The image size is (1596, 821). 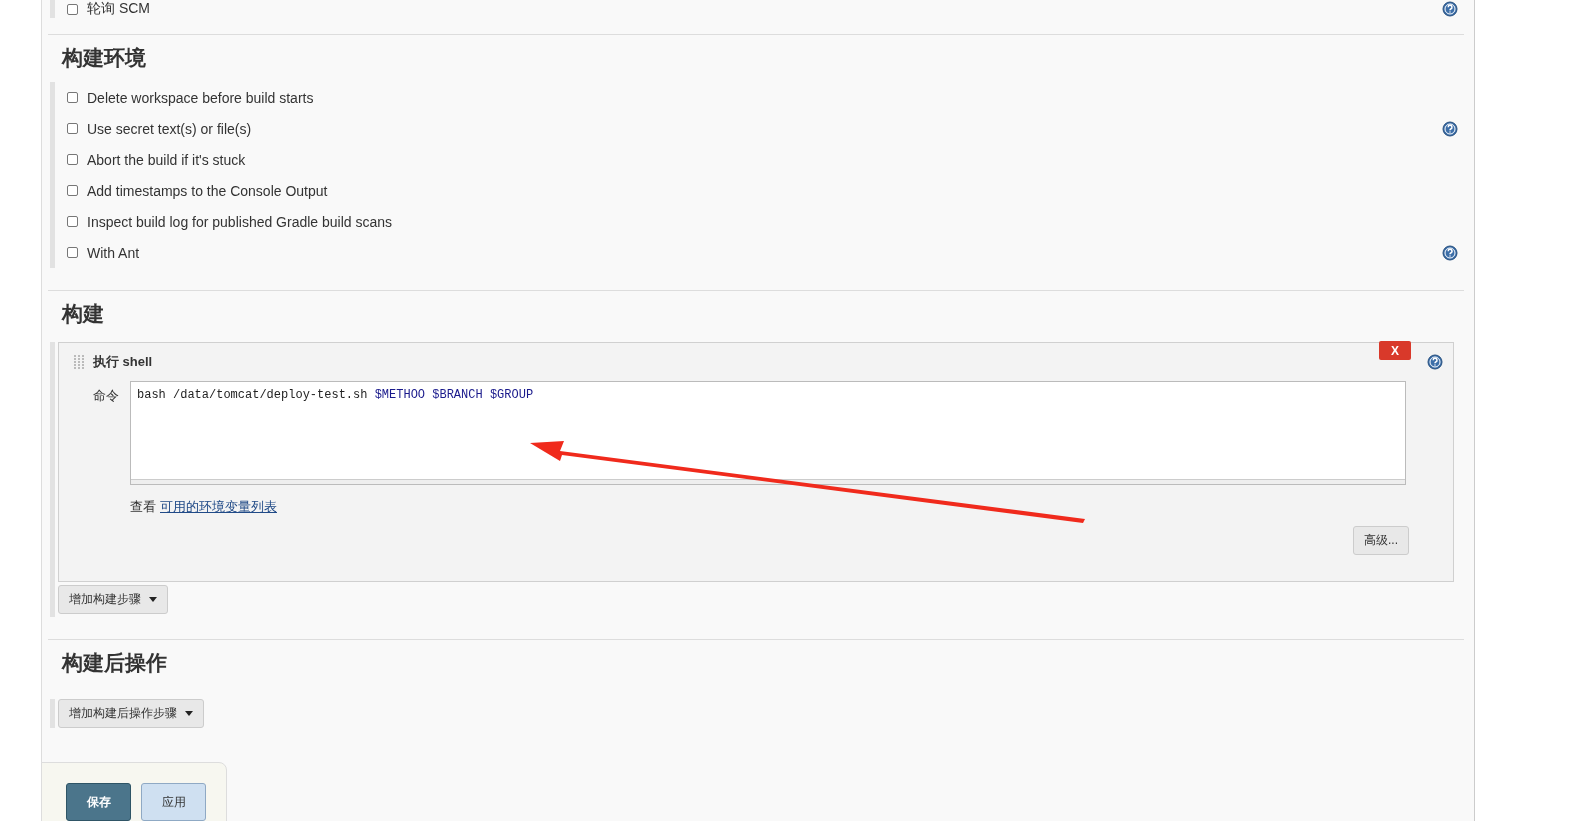 What do you see at coordinates (143, 506) in the screenshot?
I see `env-prefix: 查看` at bounding box center [143, 506].